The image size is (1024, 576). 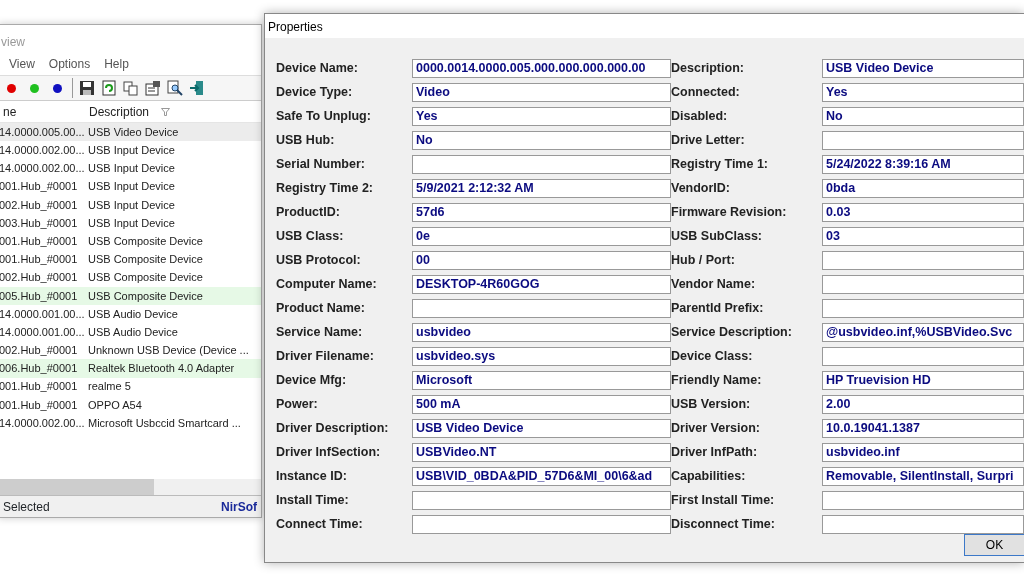 What do you see at coordinates (729, 212) in the screenshot?
I see `field-label: Firmware Revision:` at bounding box center [729, 212].